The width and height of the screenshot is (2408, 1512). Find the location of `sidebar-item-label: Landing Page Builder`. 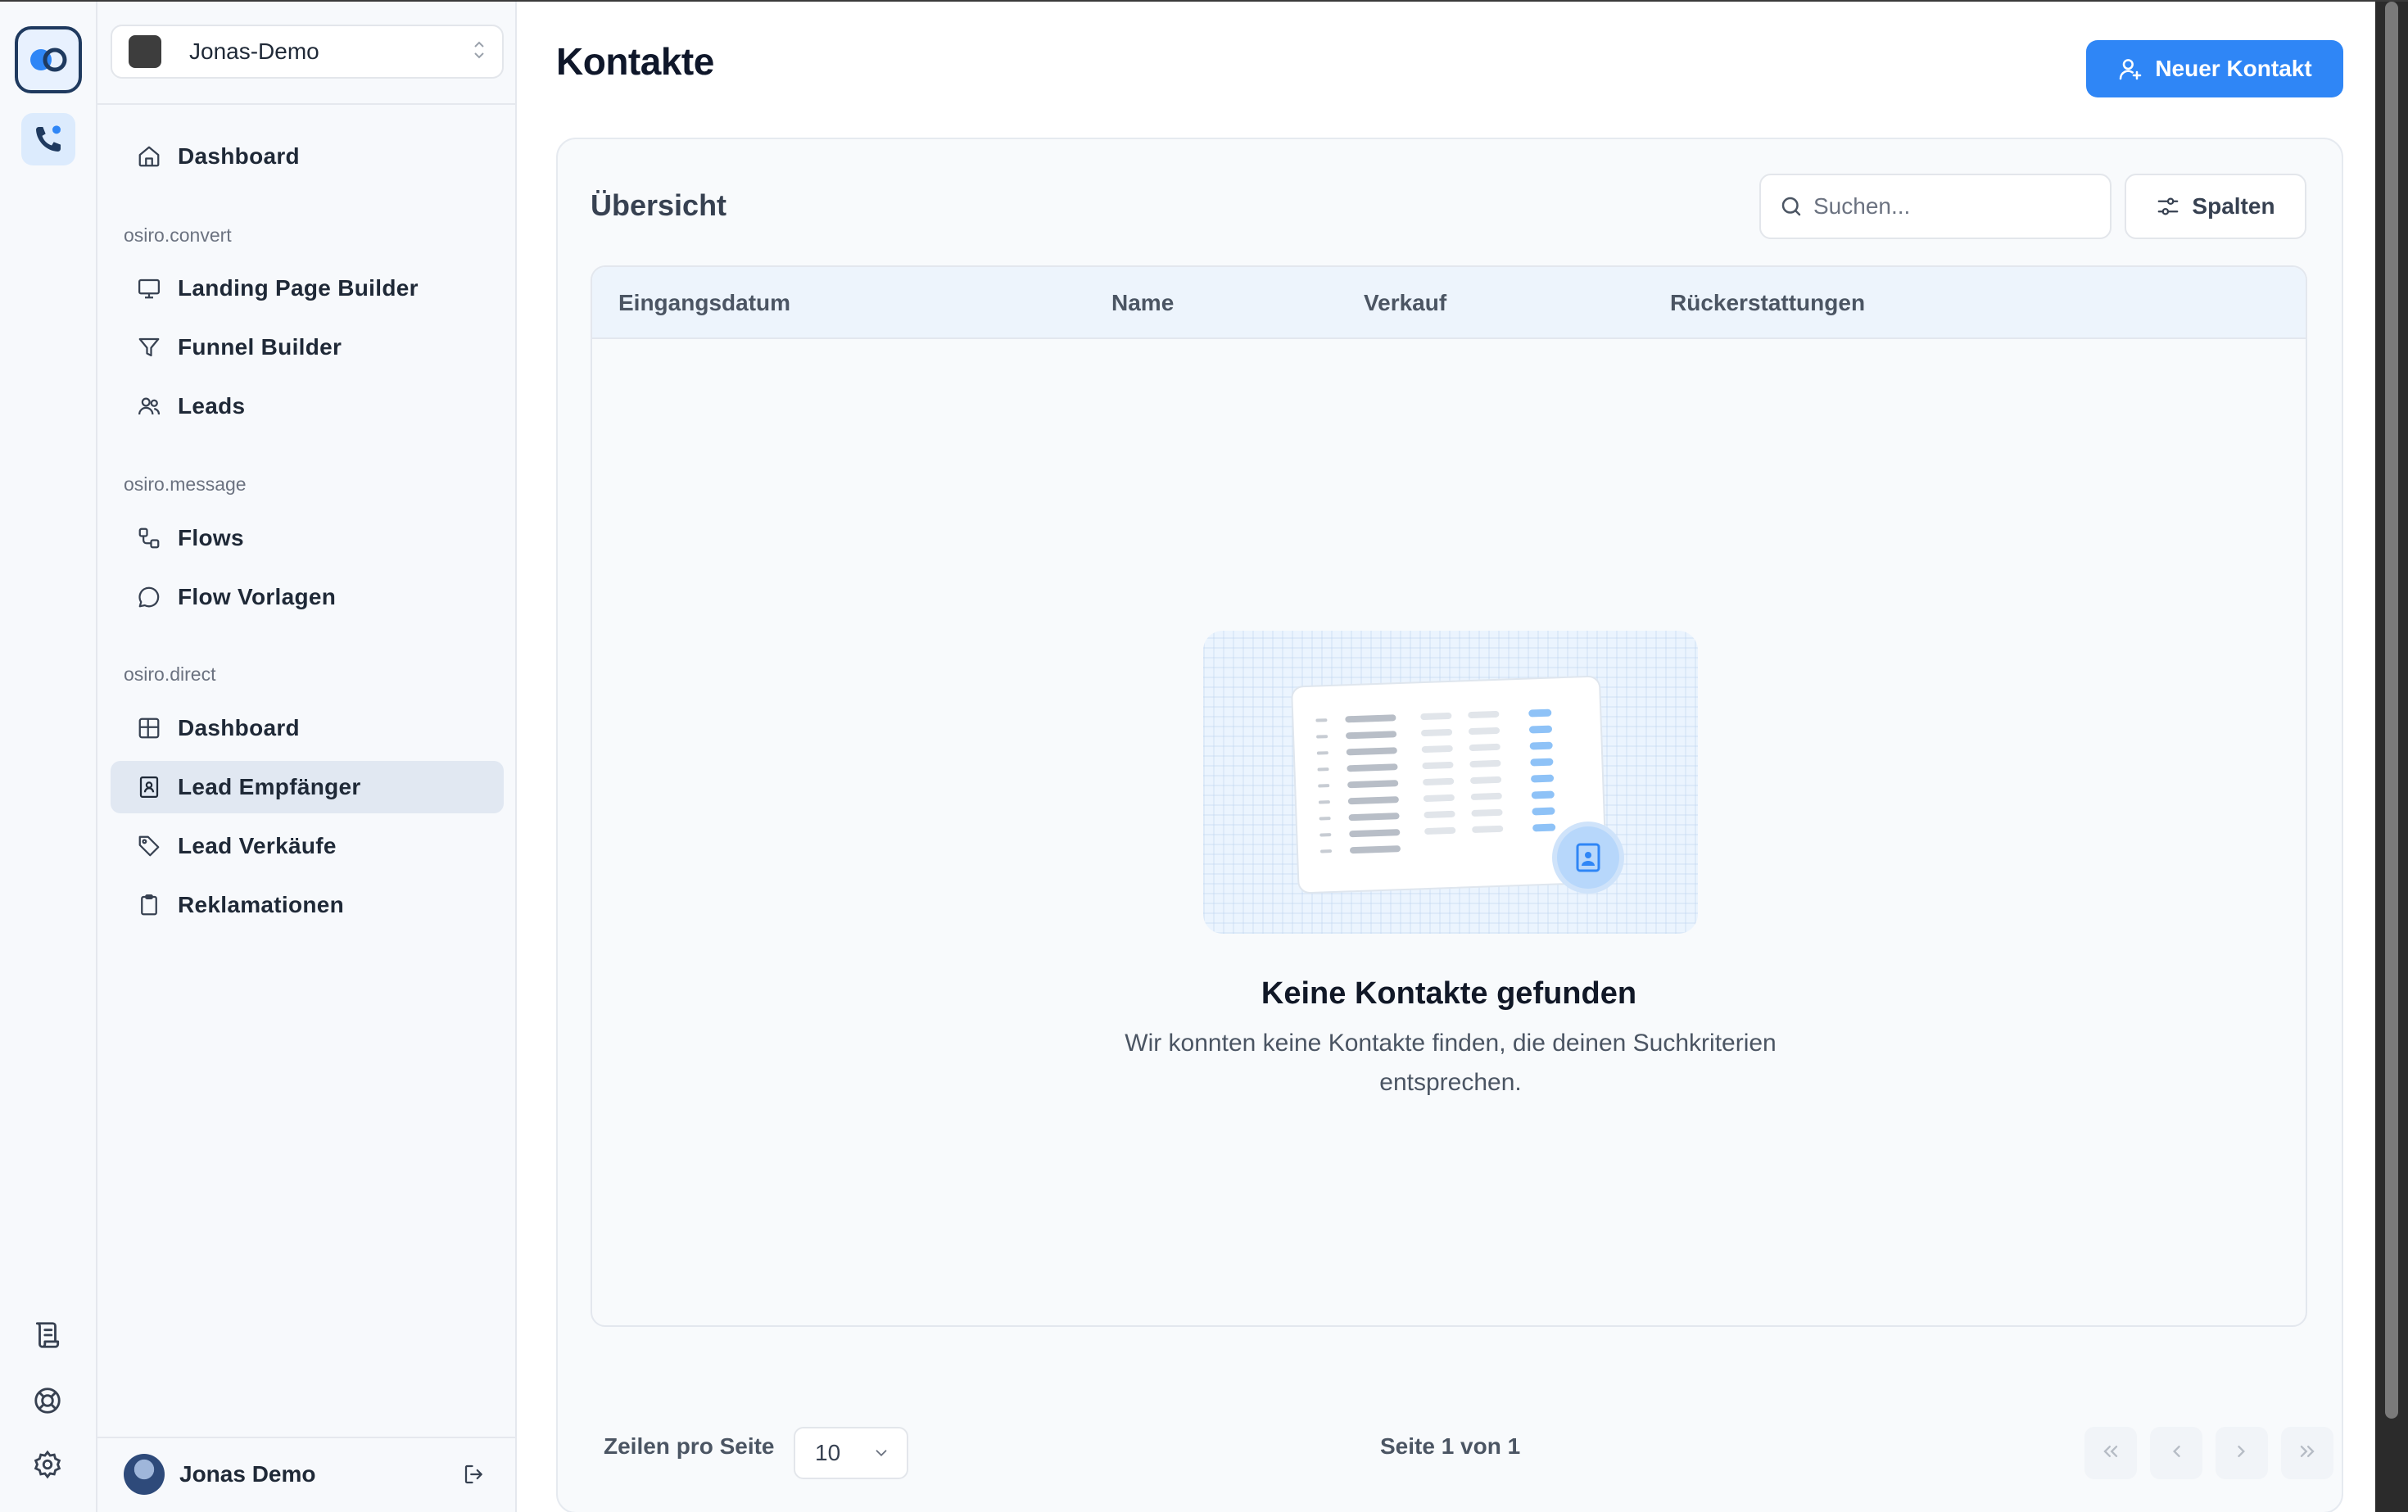

sidebar-item-label: Landing Page Builder is located at coordinates (298, 288).